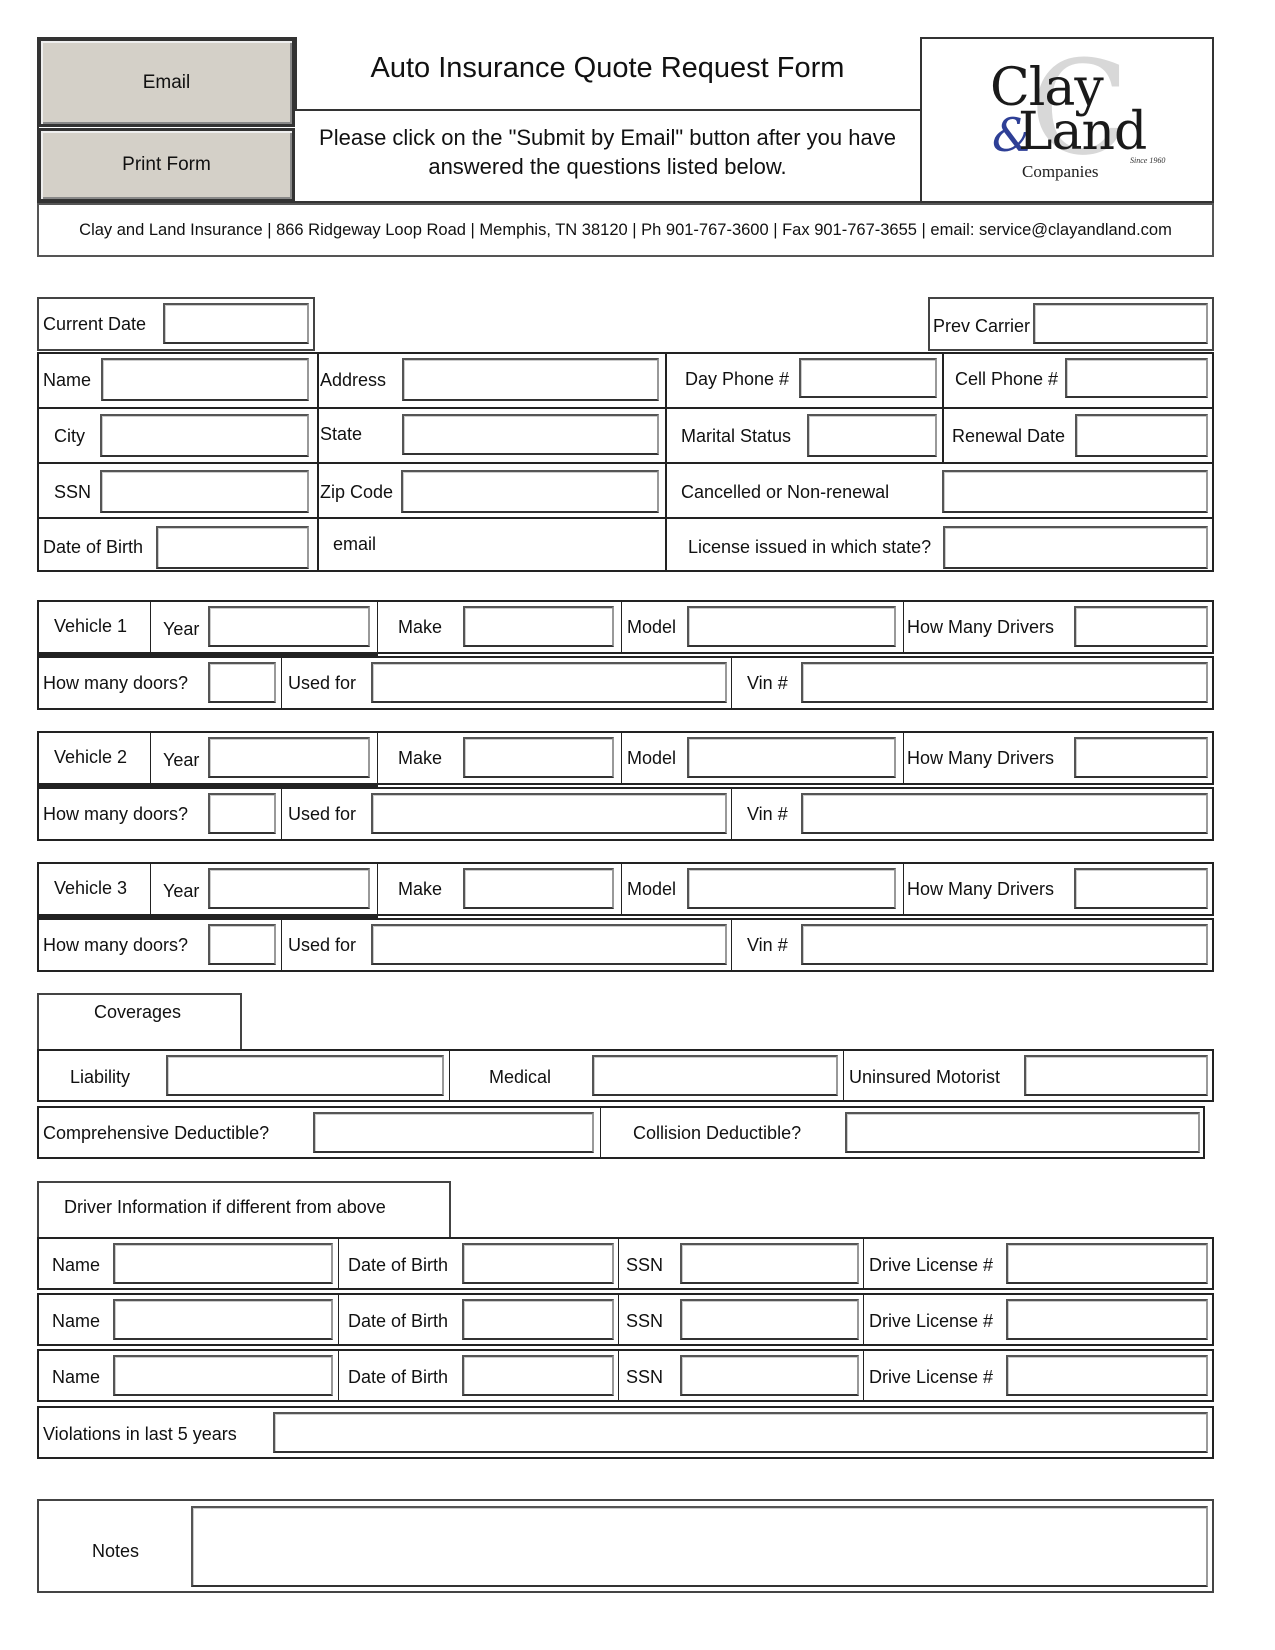 This screenshot has width=1275, height=1650. What do you see at coordinates (538, 1375) in the screenshot?
I see `driver-3-dob-field` at bounding box center [538, 1375].